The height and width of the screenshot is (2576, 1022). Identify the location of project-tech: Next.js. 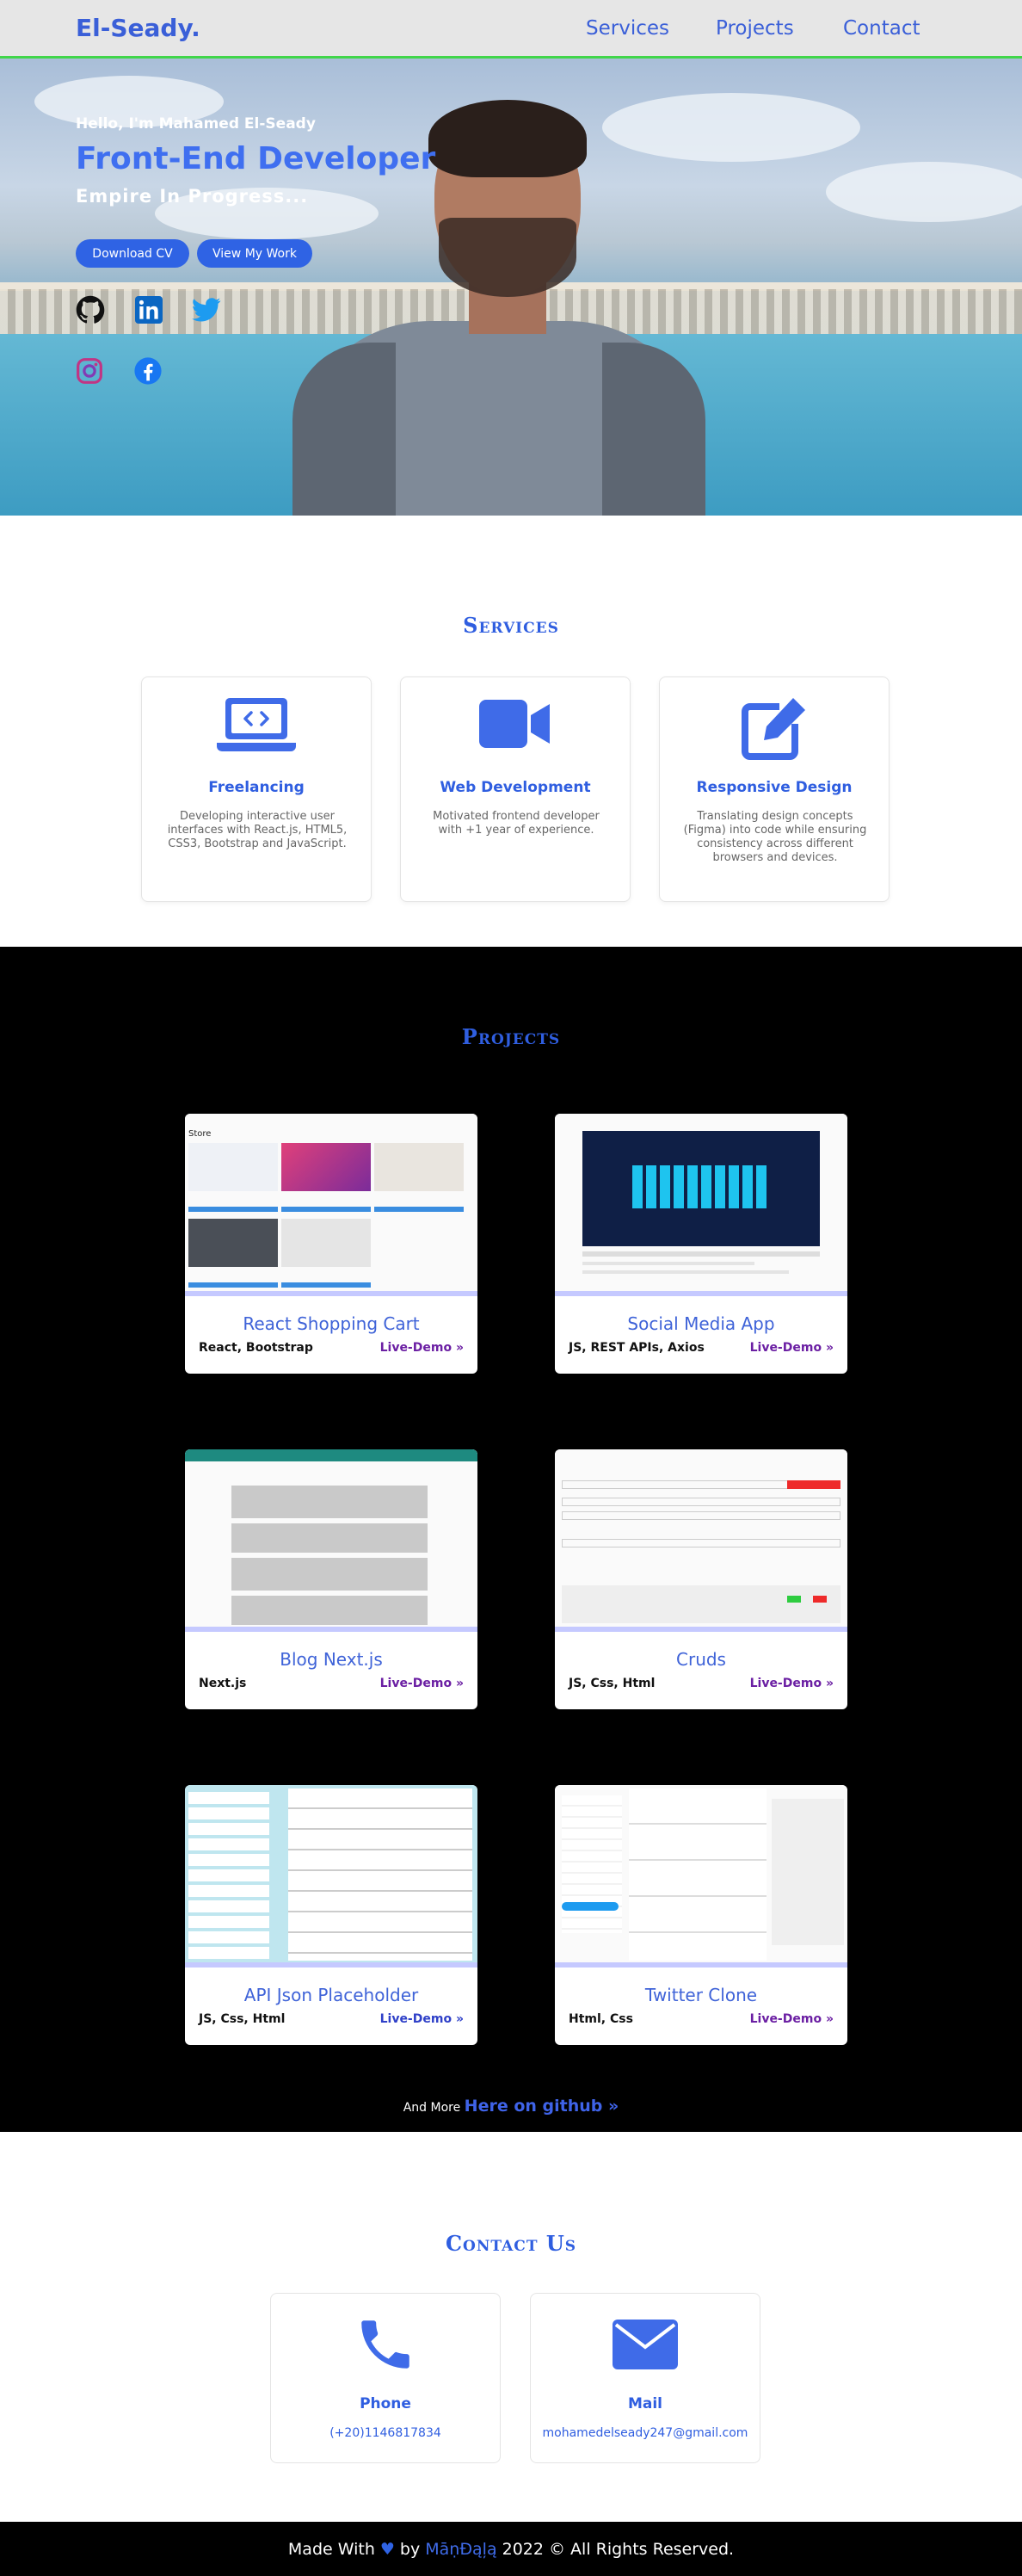
(223, 1683).